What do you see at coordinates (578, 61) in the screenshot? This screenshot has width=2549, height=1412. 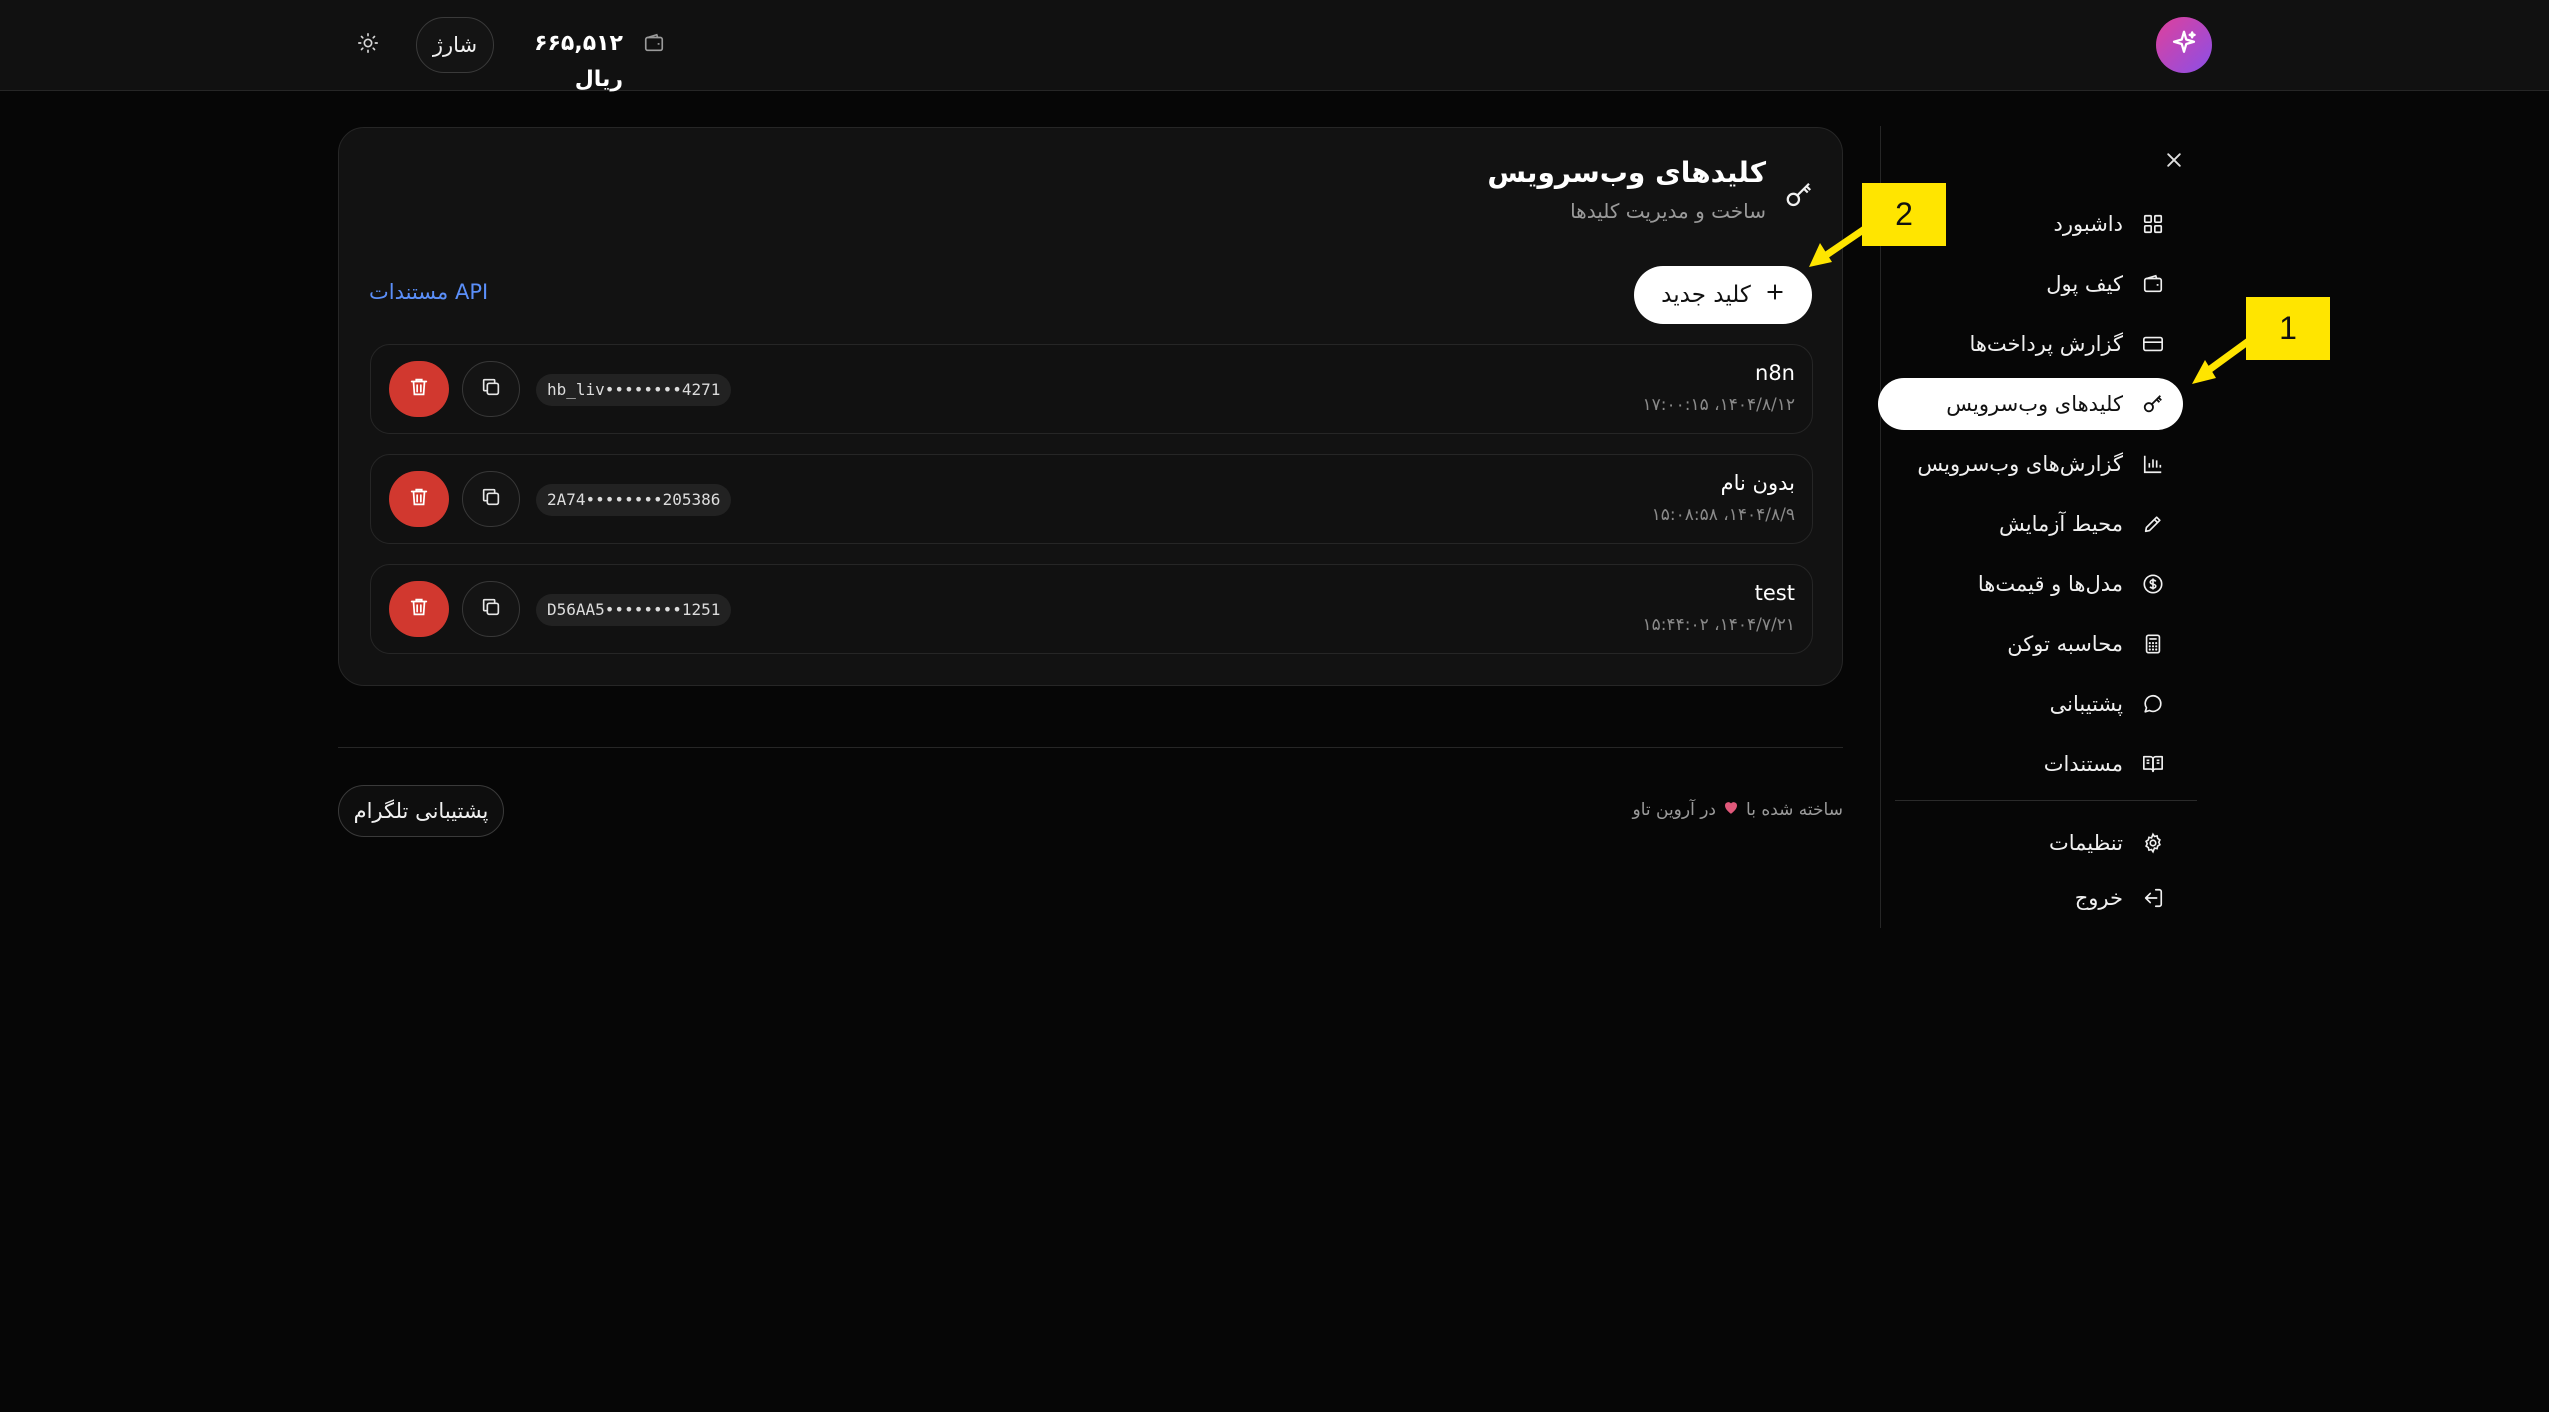 I see `wallet-balance: ۶۶۵,۵۱۲ ریال` at bounding box center [578, 61].